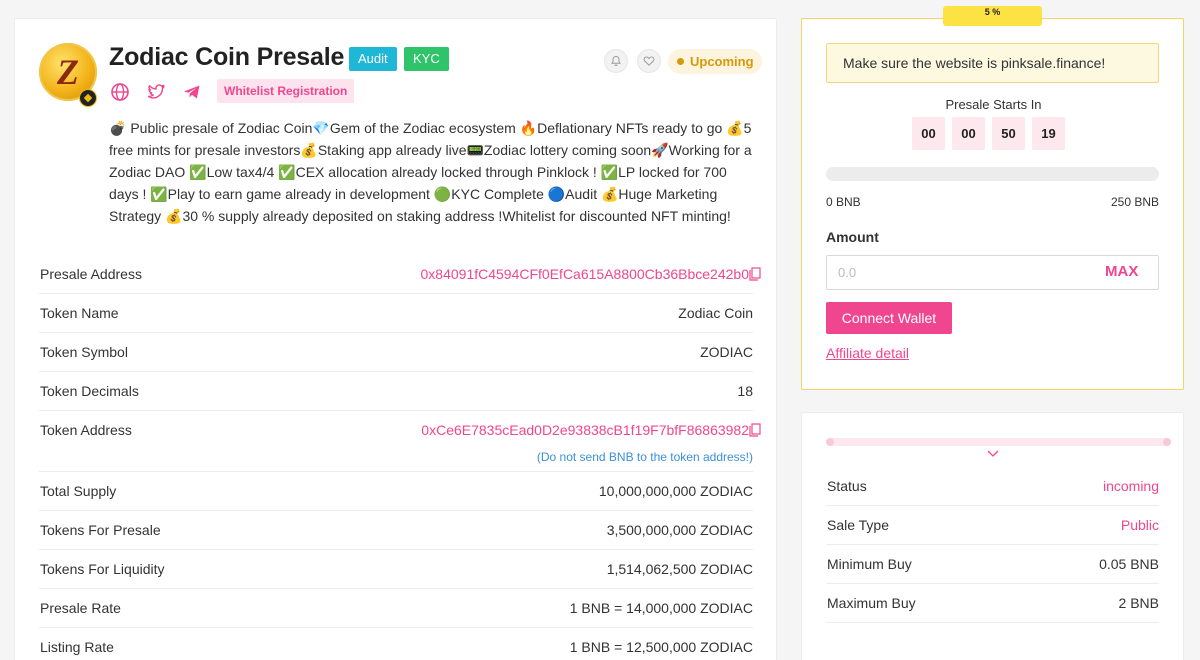 This screenshot has height=660, width=1200. Describe the element at coordinates (968, 133) in the screenshot. I see `countdown-hours: 00` at that location.